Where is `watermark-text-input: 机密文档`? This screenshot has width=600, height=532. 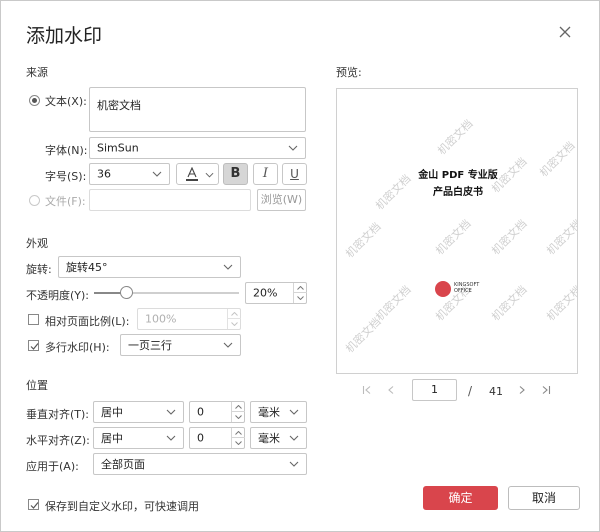
watermark-text-input: 机密文档 is located at coordinates (197, 109).